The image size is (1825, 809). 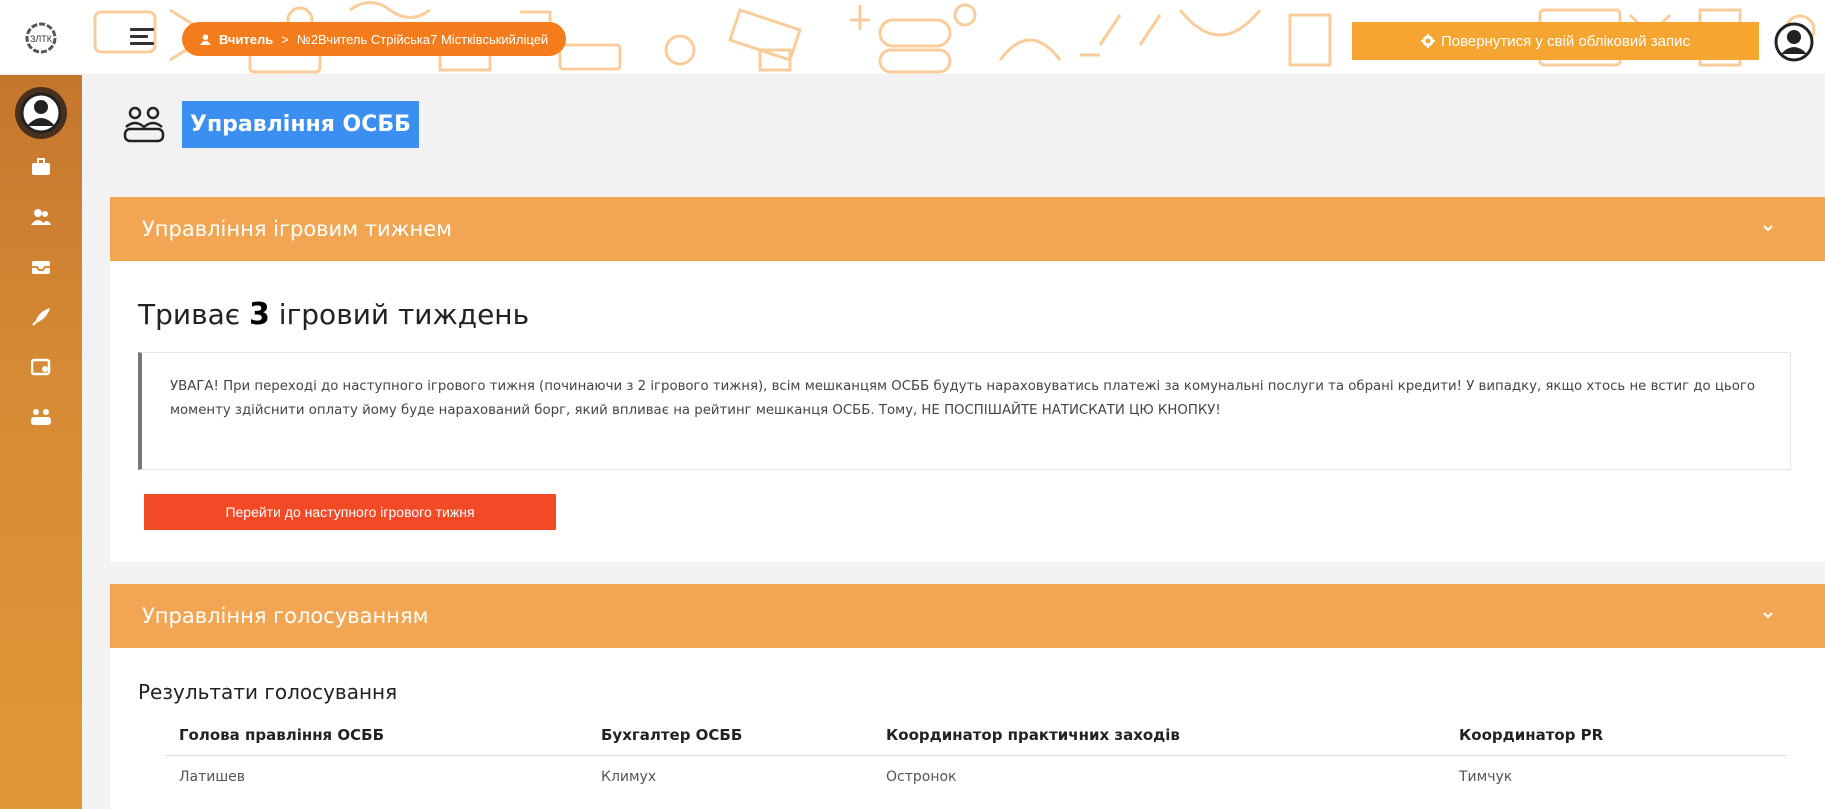 I want to click on table-cell: Тимчук, so click(x=1486, y=777).